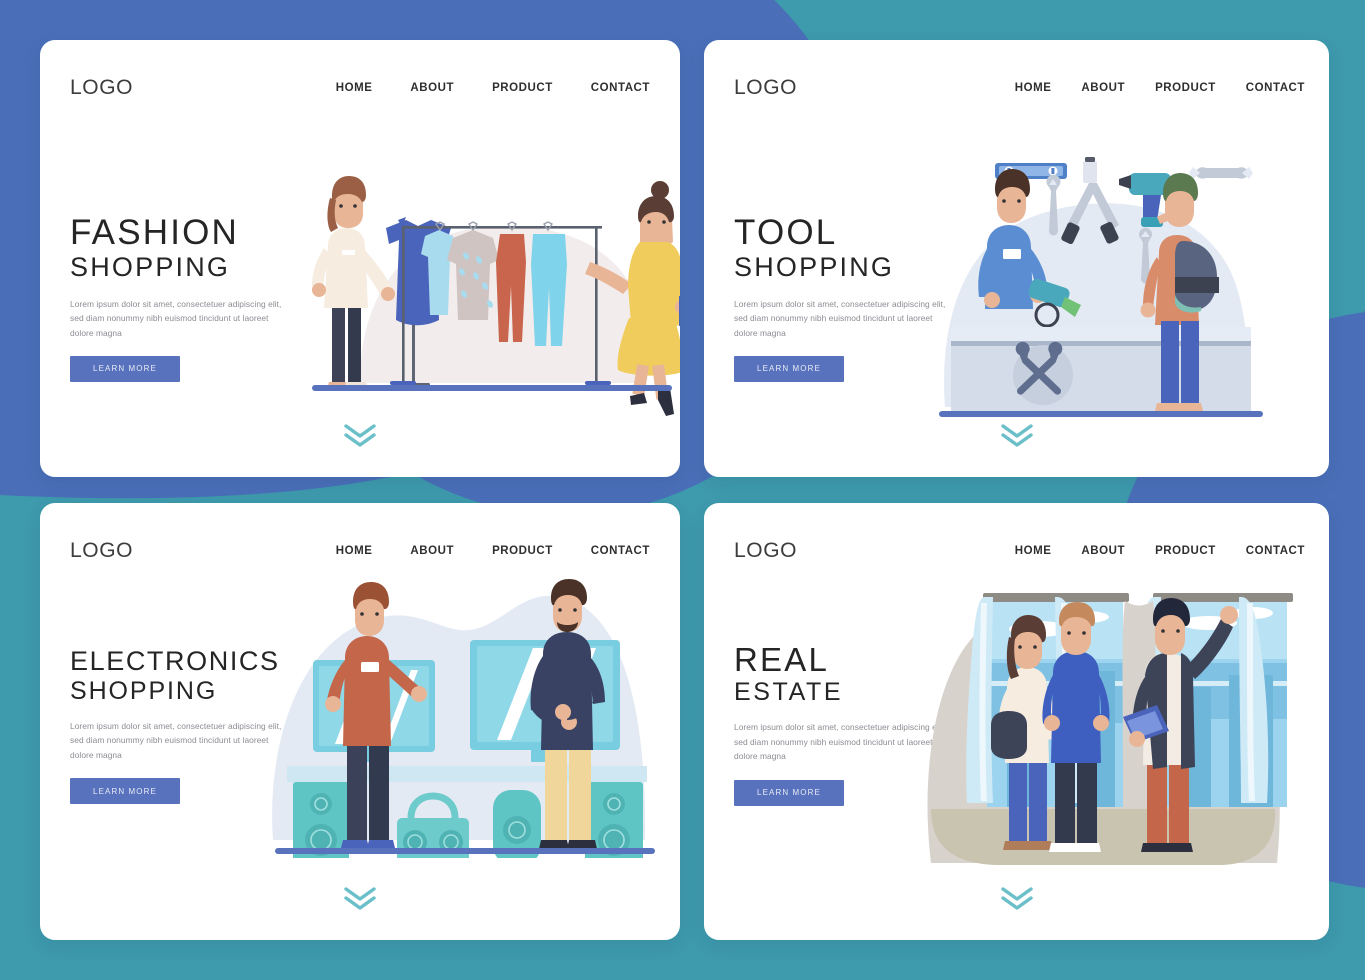 This screenshot has width=1365, height=980. What do you see at coordinates (465, 721) in the screenshot?
I see `electronics-shopping-illustration` at bounding box center [465, 721].